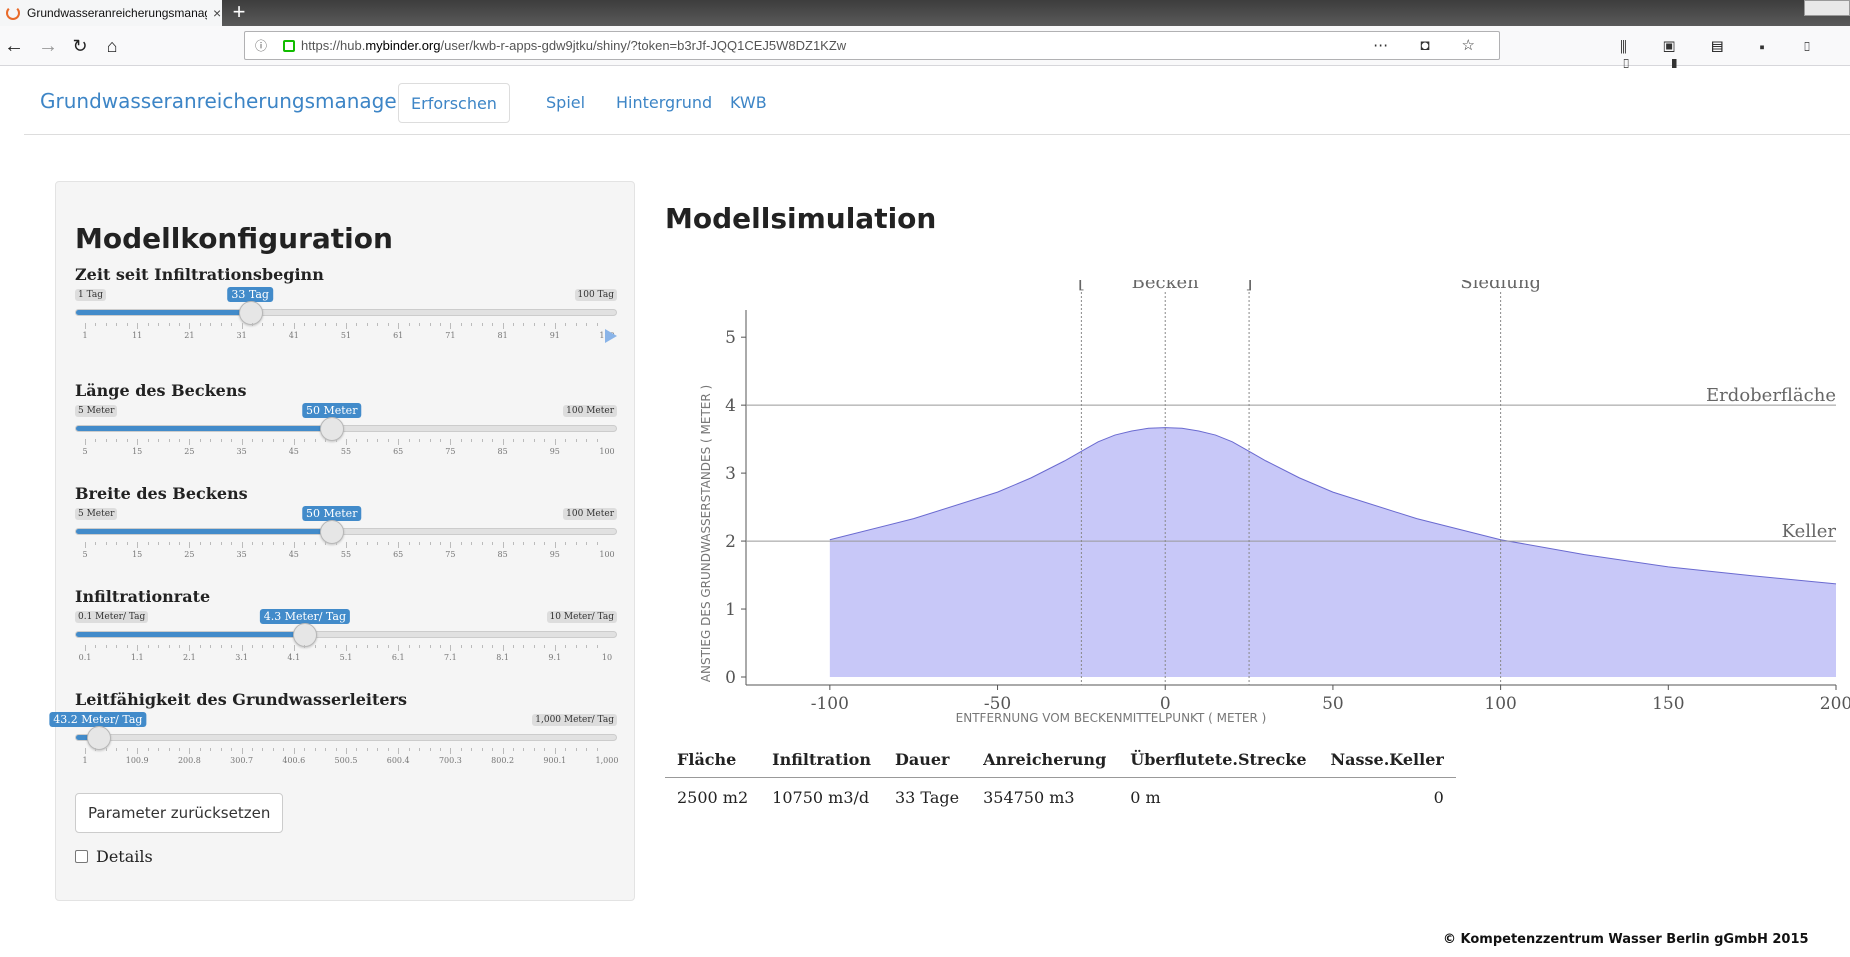 The image size is (1850, 957). Describe the element at coordinates (261, 45) in the screenshot. I see `info-icon: ⓘ` at that location.